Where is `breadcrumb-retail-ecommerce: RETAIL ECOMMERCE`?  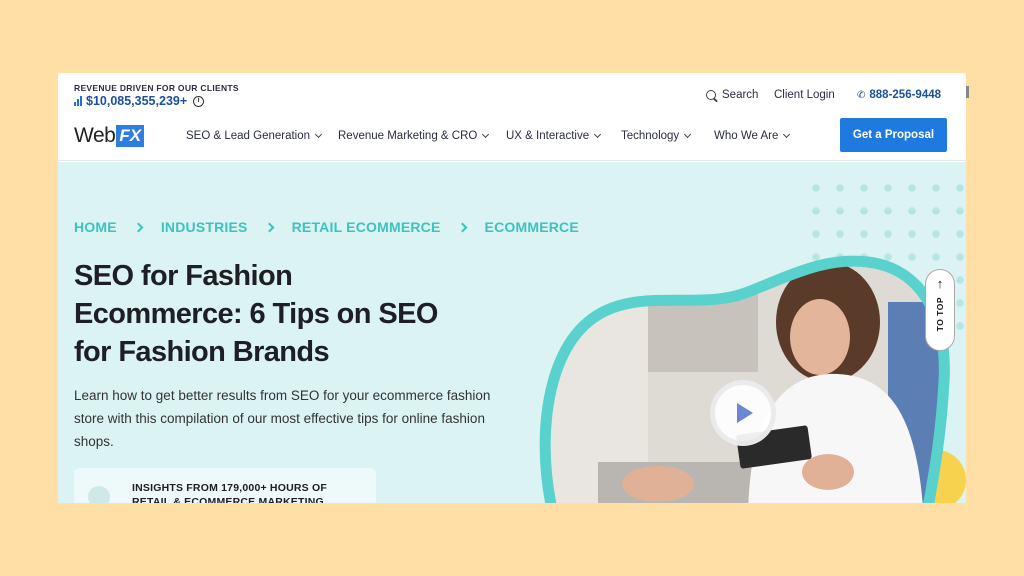
breadcrumb-retail-ecommerce: RETAIL ECOMMERCE is located at coordinates (366, 227).